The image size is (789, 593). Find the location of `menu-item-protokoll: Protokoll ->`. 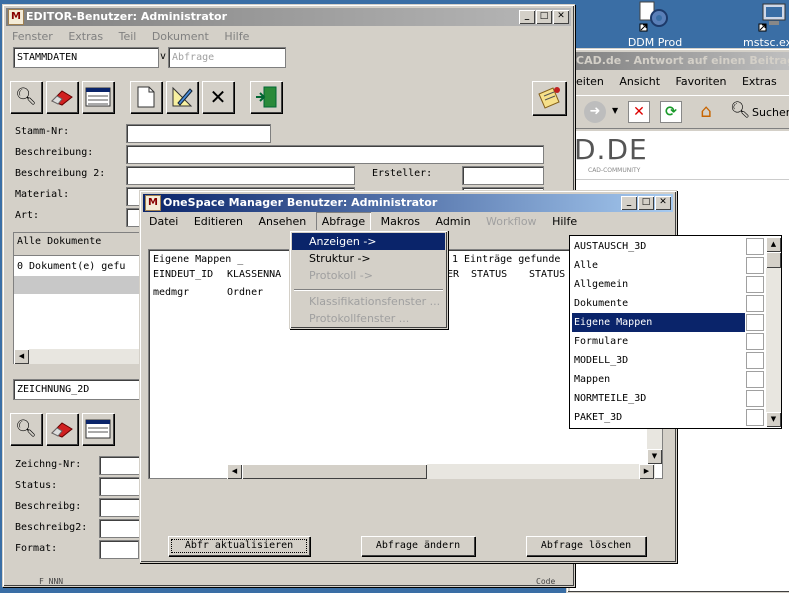

menu-item-protokoll: Protokoll -> is located at coordinates (368, 275).